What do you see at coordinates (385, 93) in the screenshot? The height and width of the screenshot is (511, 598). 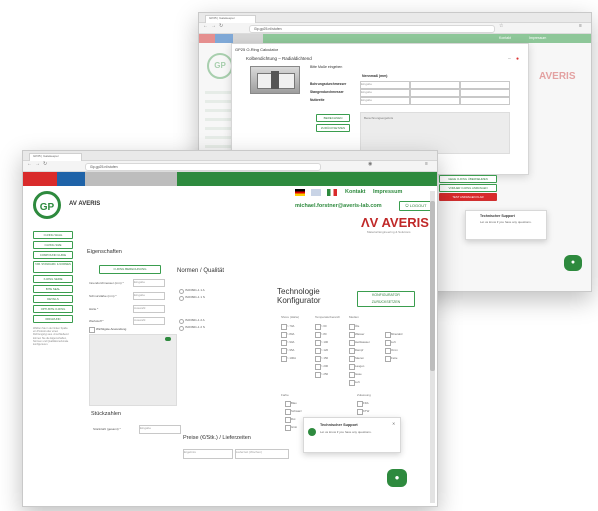 I see `input-stange: Eingabe` at bounding box center [385, 93].